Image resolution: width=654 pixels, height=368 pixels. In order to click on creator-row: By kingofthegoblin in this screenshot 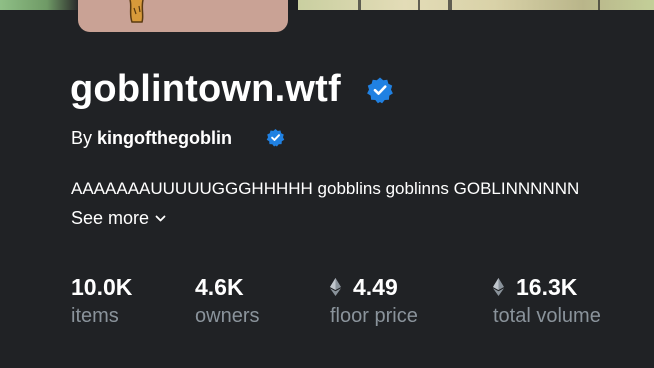, I will do `click(151, 138)`.